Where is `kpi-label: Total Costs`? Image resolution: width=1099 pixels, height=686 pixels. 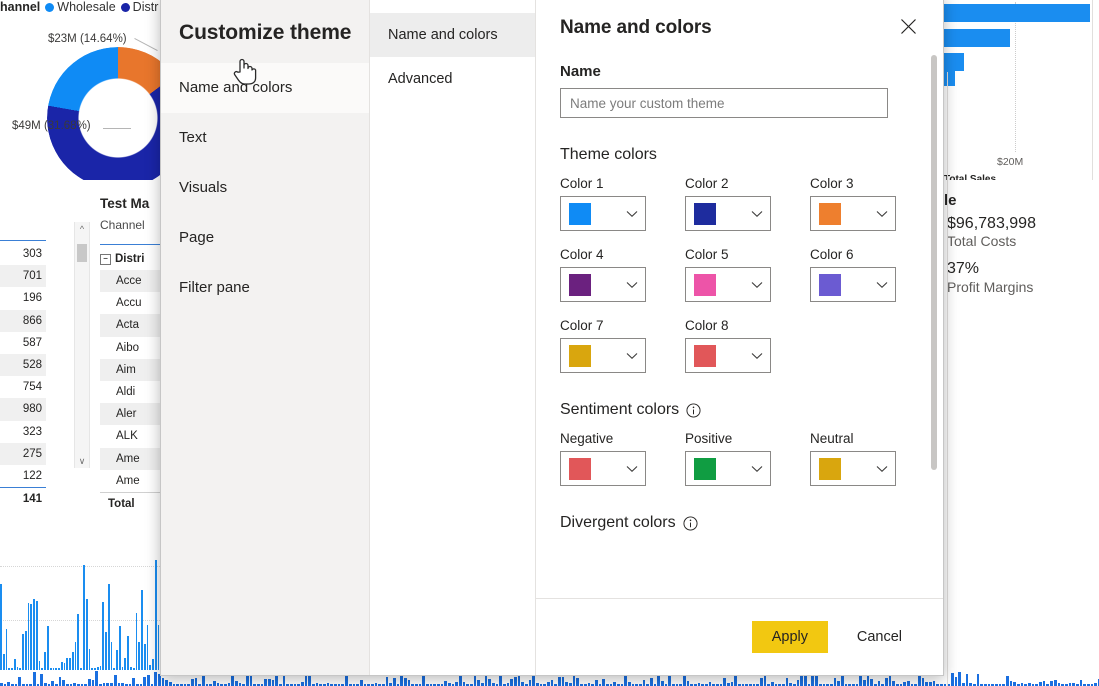 kpi-label: Total Costs is located at coordinates (982, 241).